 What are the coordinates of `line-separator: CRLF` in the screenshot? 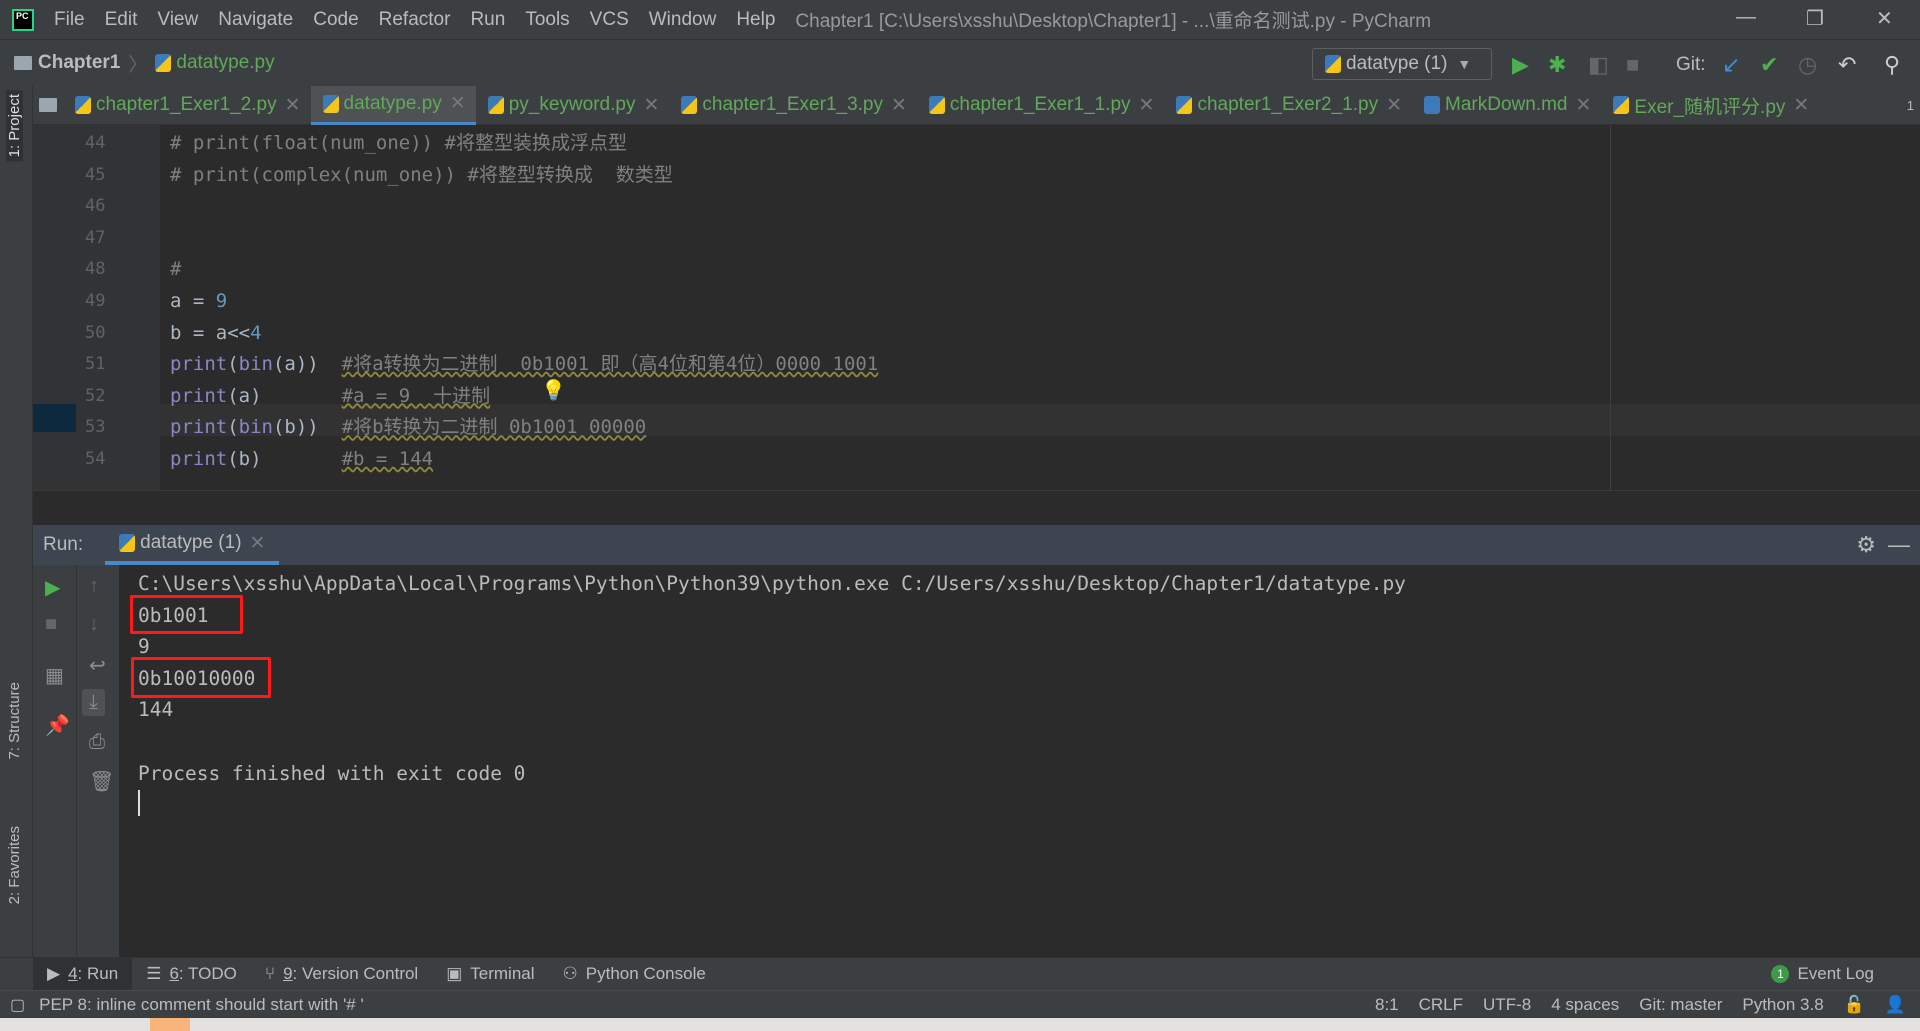 It's located at (1441, 1005).